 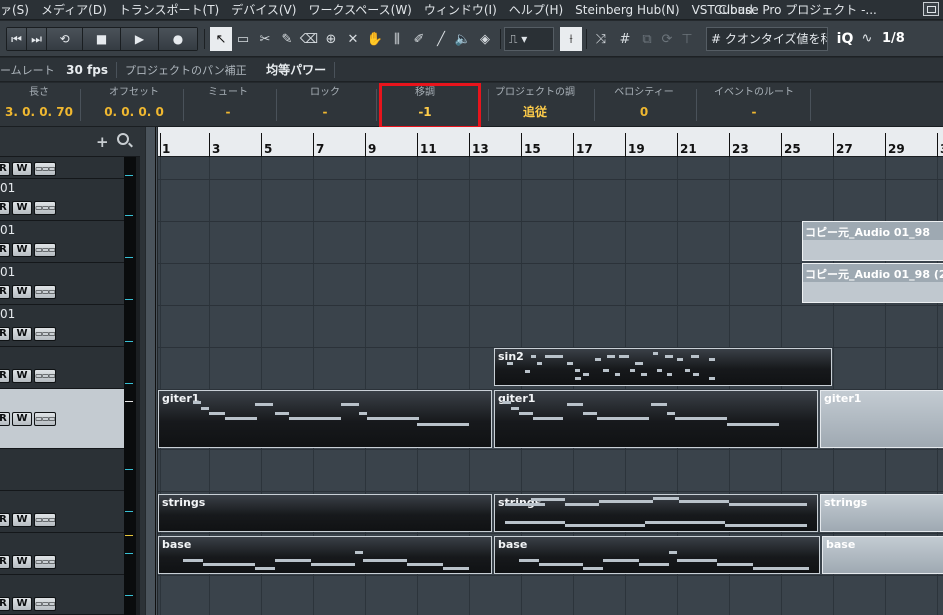 What do you see at coordinates (485, 39) in the screenshot?
I see `color-tool-icon: ◈` at bounding box center [485, 39].